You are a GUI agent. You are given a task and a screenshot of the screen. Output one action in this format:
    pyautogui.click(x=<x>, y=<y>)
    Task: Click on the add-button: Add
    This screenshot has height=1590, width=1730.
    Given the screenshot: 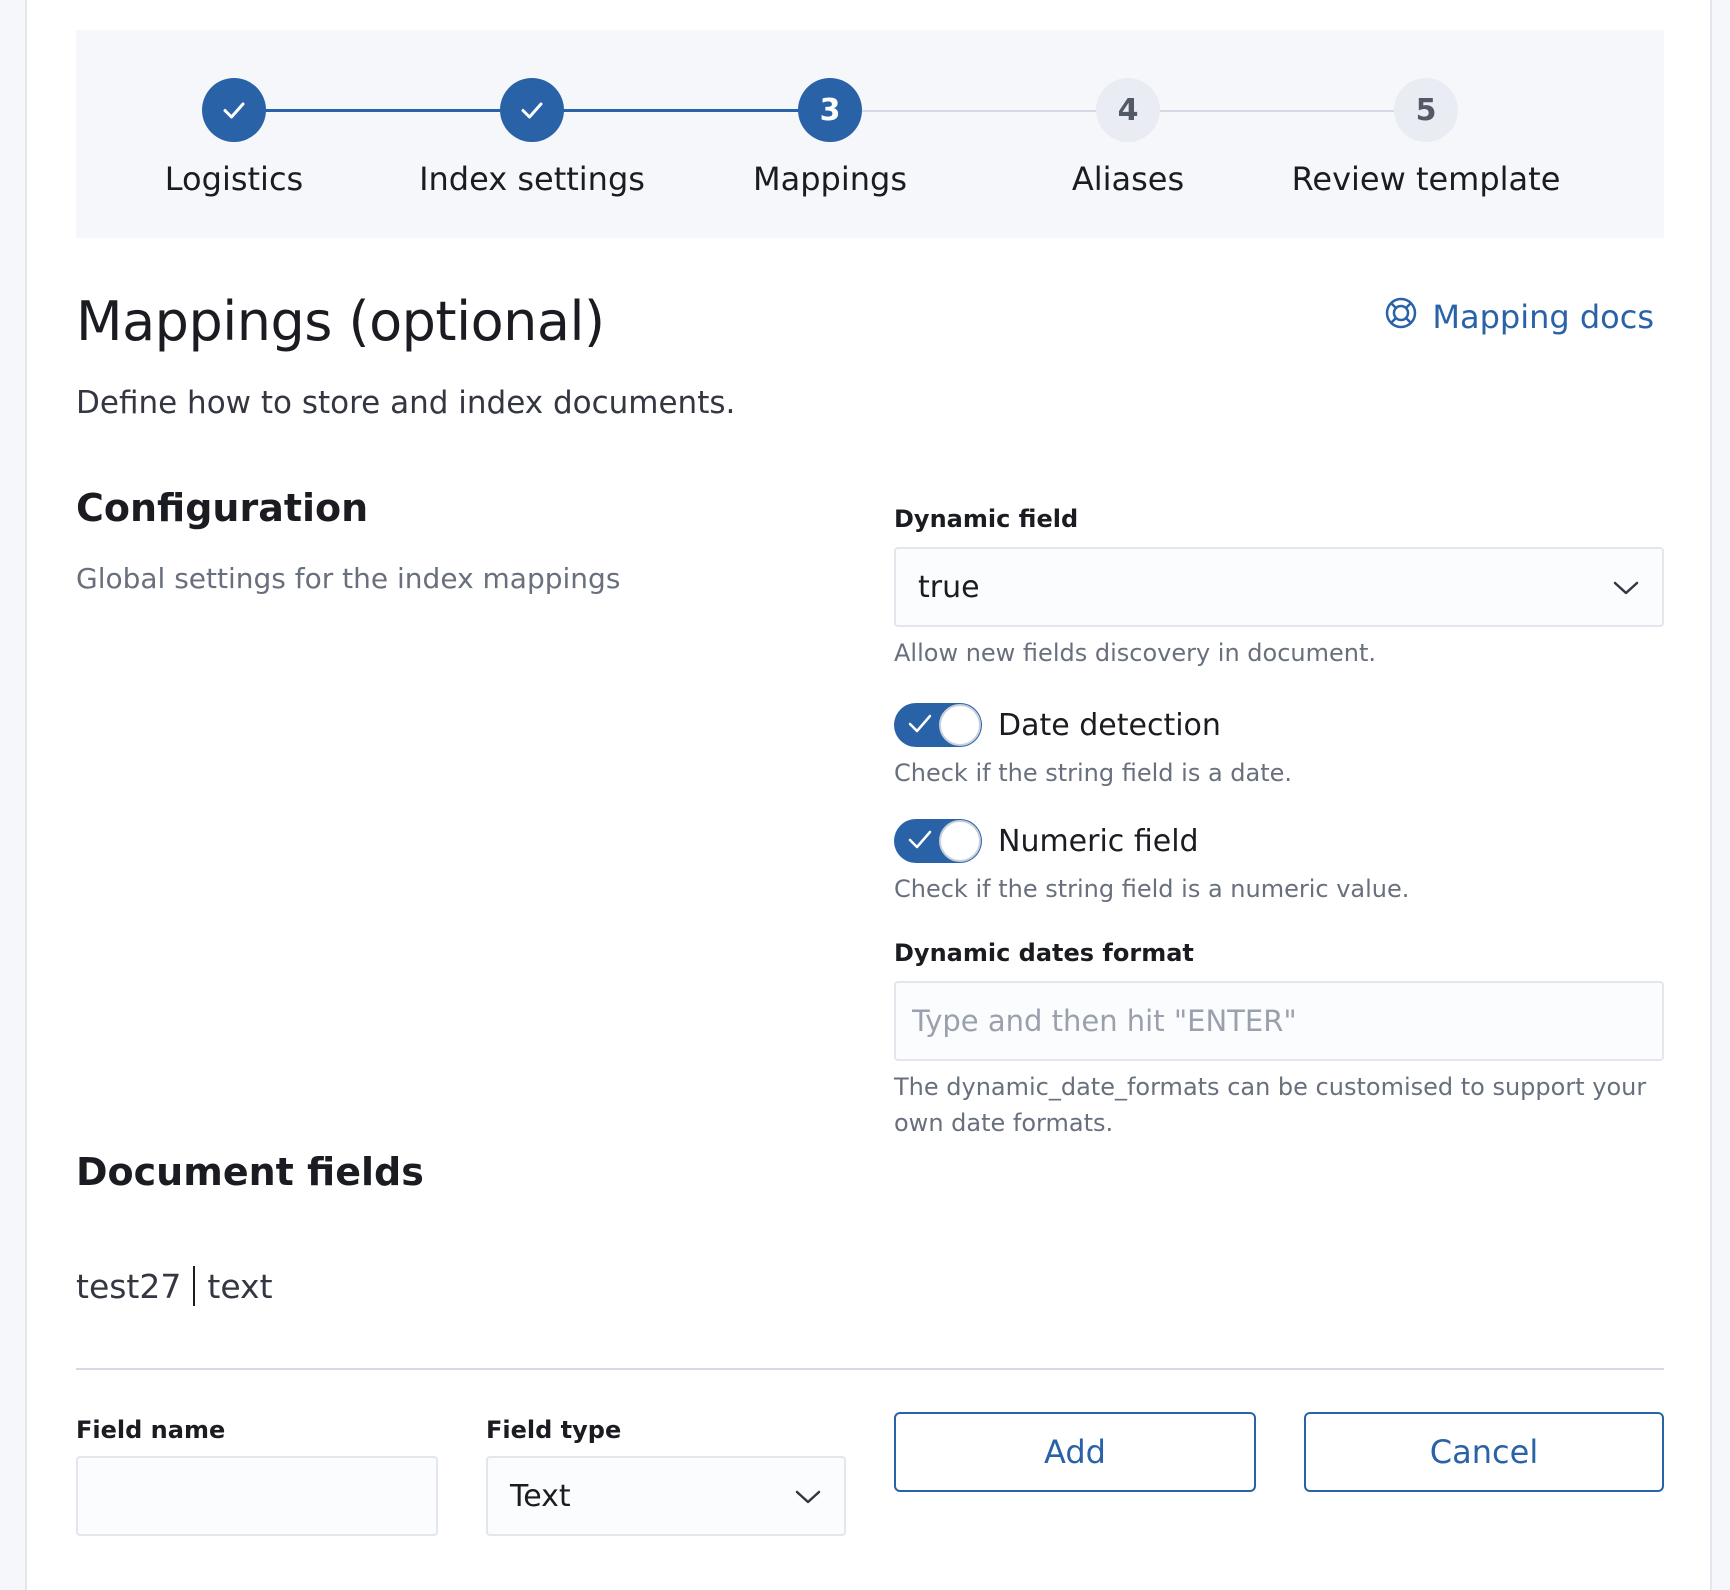 What is the action you would take?
    pyautogui.click(x=1075, y=1452)
    